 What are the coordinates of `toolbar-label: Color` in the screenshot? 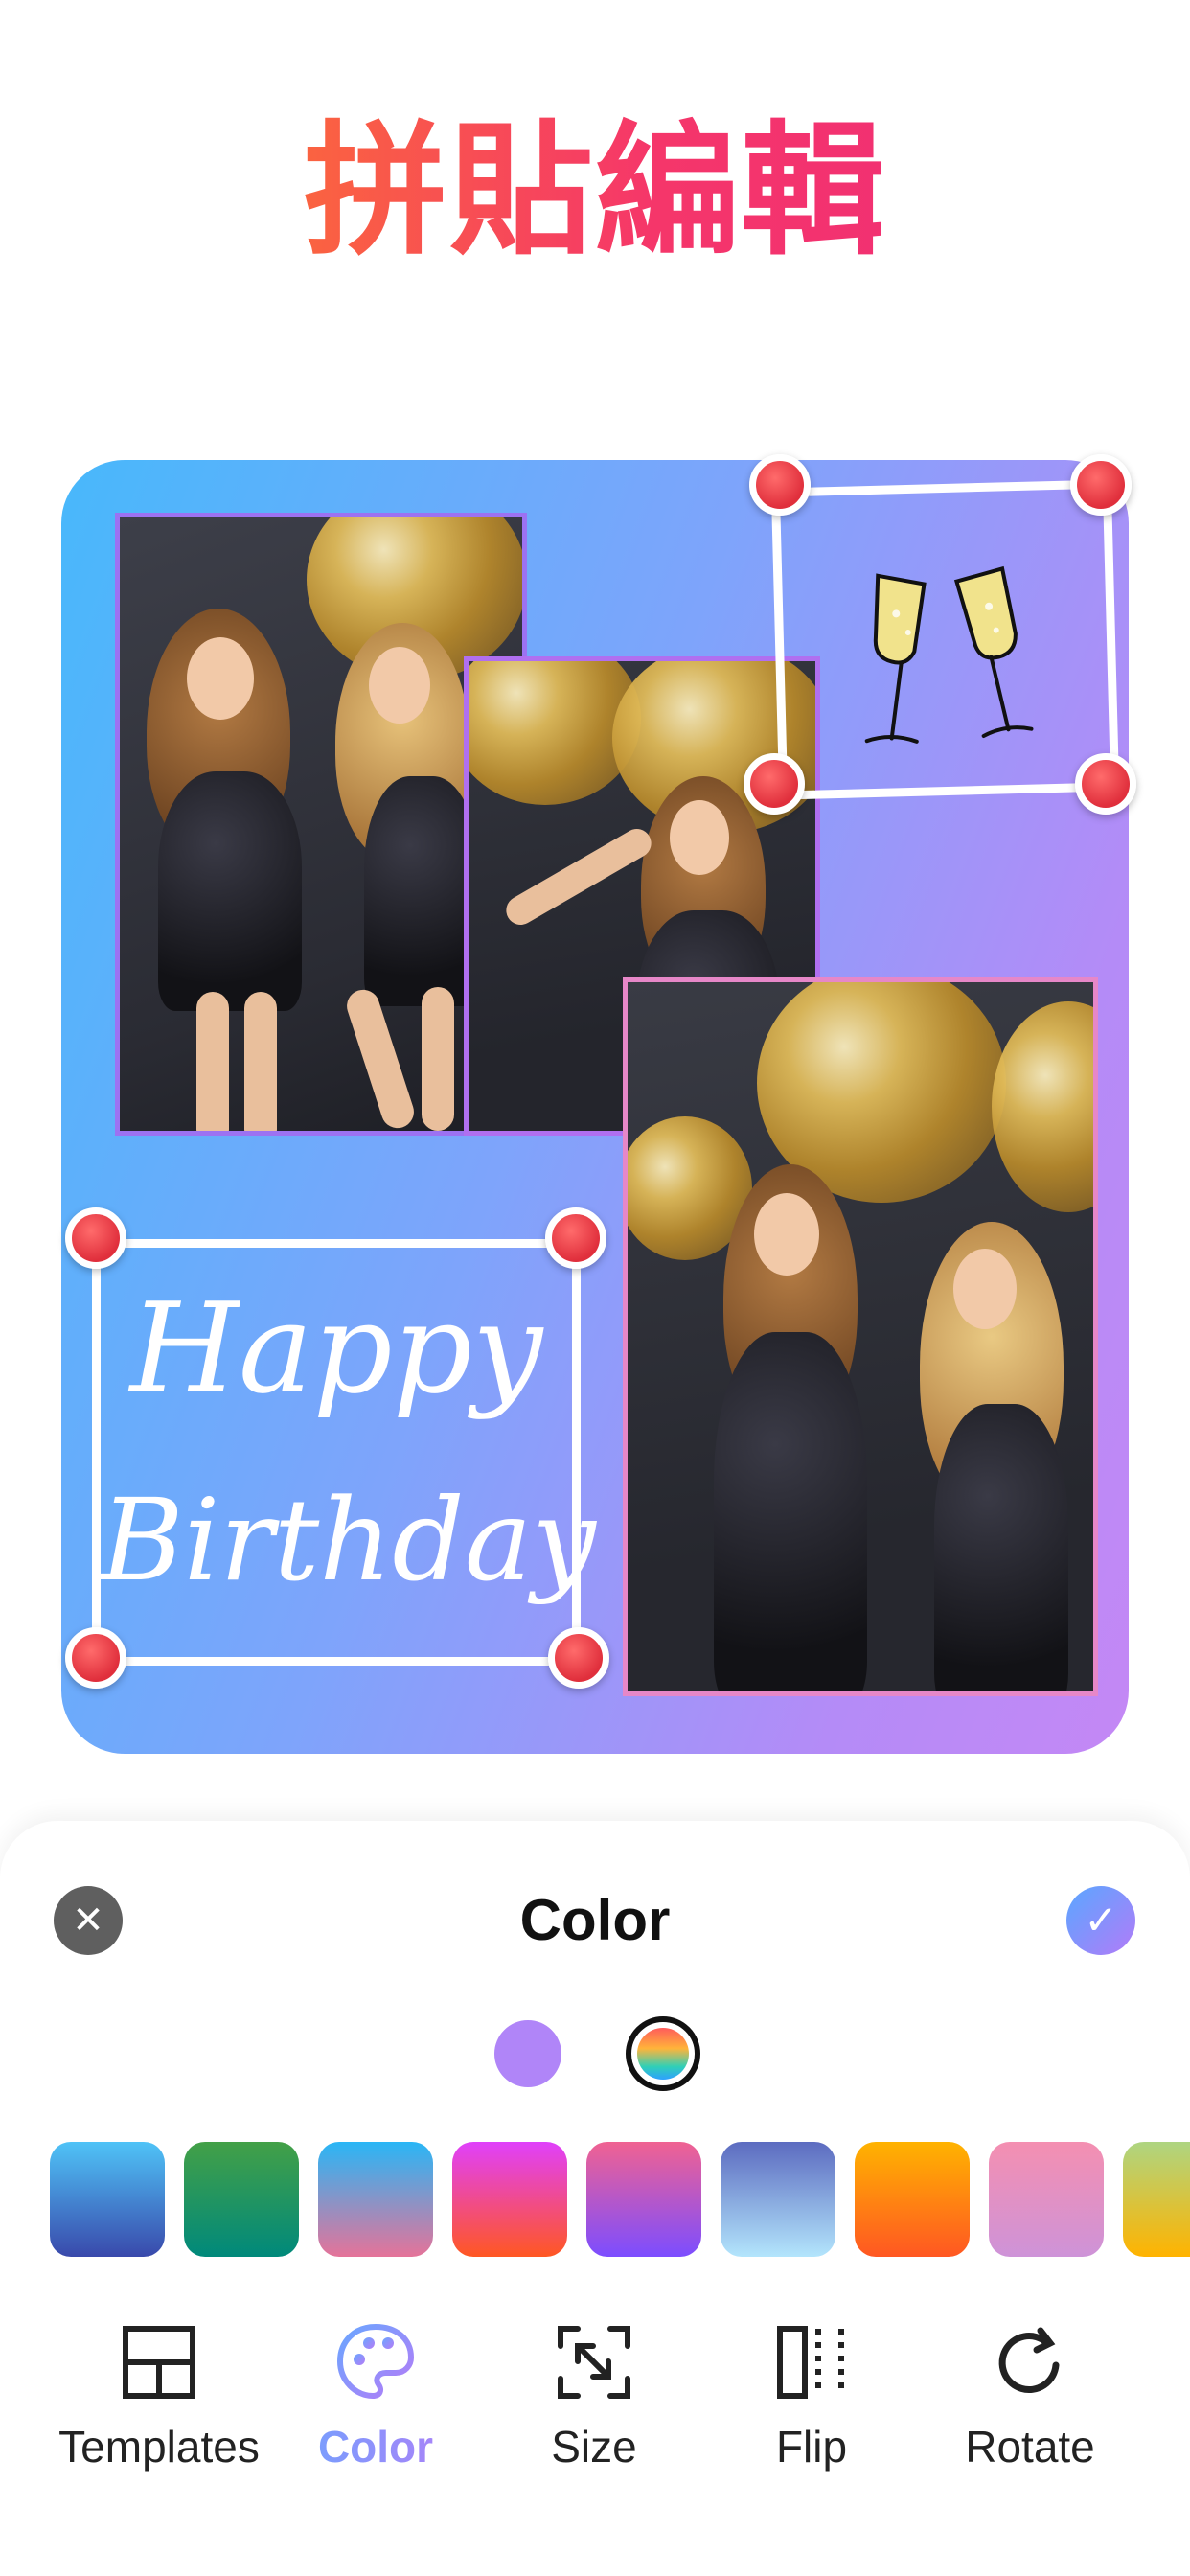 It's located at (375, 2446).